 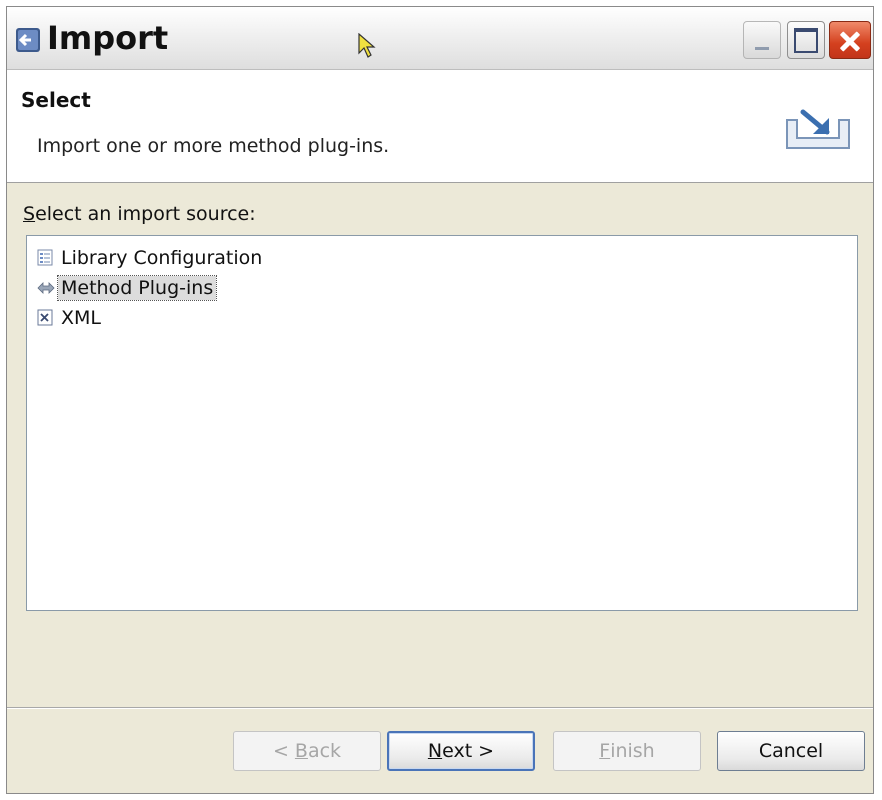 What do you see at coordinates (806, 40) in the screenshot?
I see `maximize-button` at bounding box center [806, 40].